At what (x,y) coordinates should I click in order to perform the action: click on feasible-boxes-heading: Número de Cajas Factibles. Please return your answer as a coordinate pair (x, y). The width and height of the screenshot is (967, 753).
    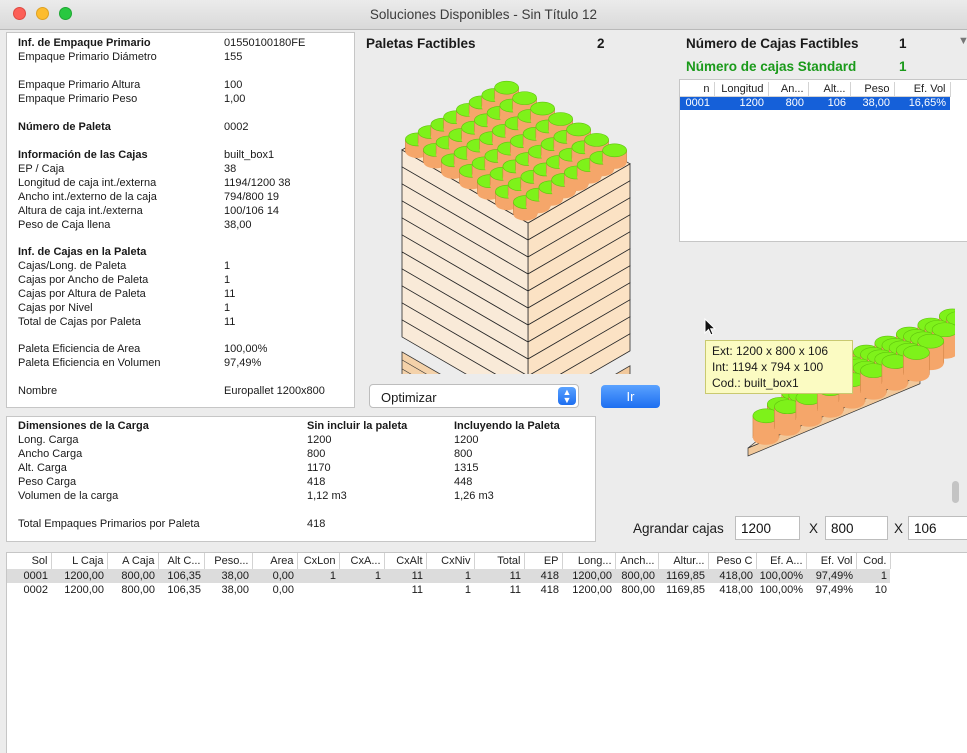
    Looking at the image, I should click on (772, 43).